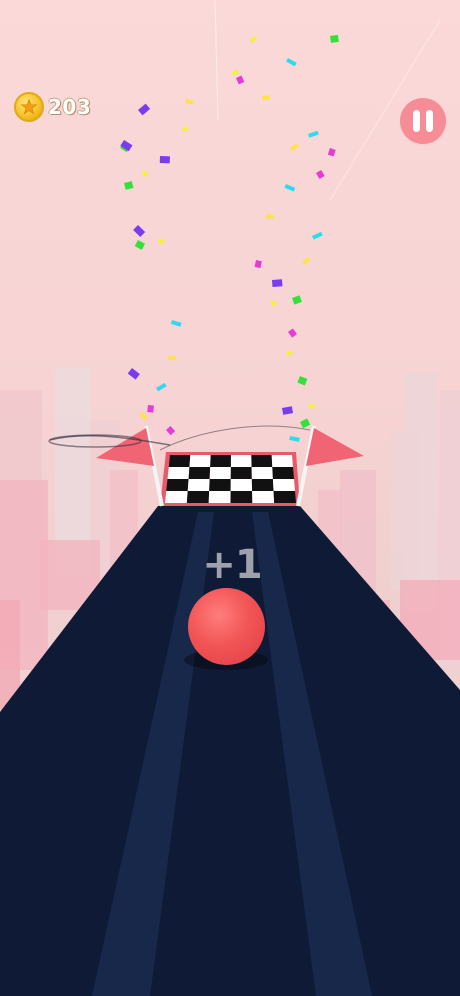 The image size is (460, 996). I want to click on coin-count: 203, so click(70, 107).